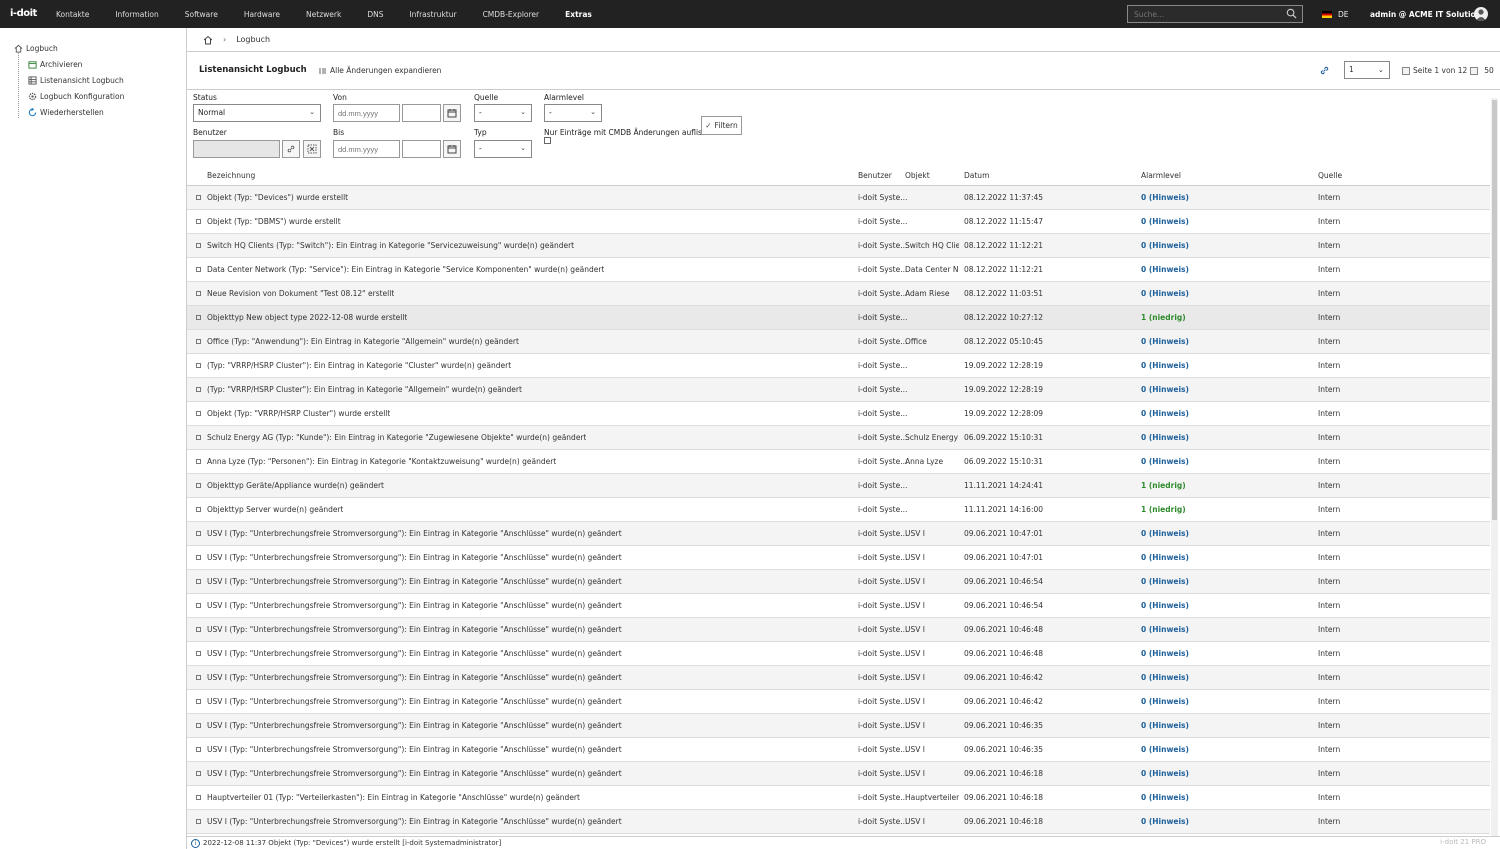 Image resolution: width=1500 pixels, height=849 pixels. I want to click on column-header-benutzer: Benutzer, so click(875, 175).